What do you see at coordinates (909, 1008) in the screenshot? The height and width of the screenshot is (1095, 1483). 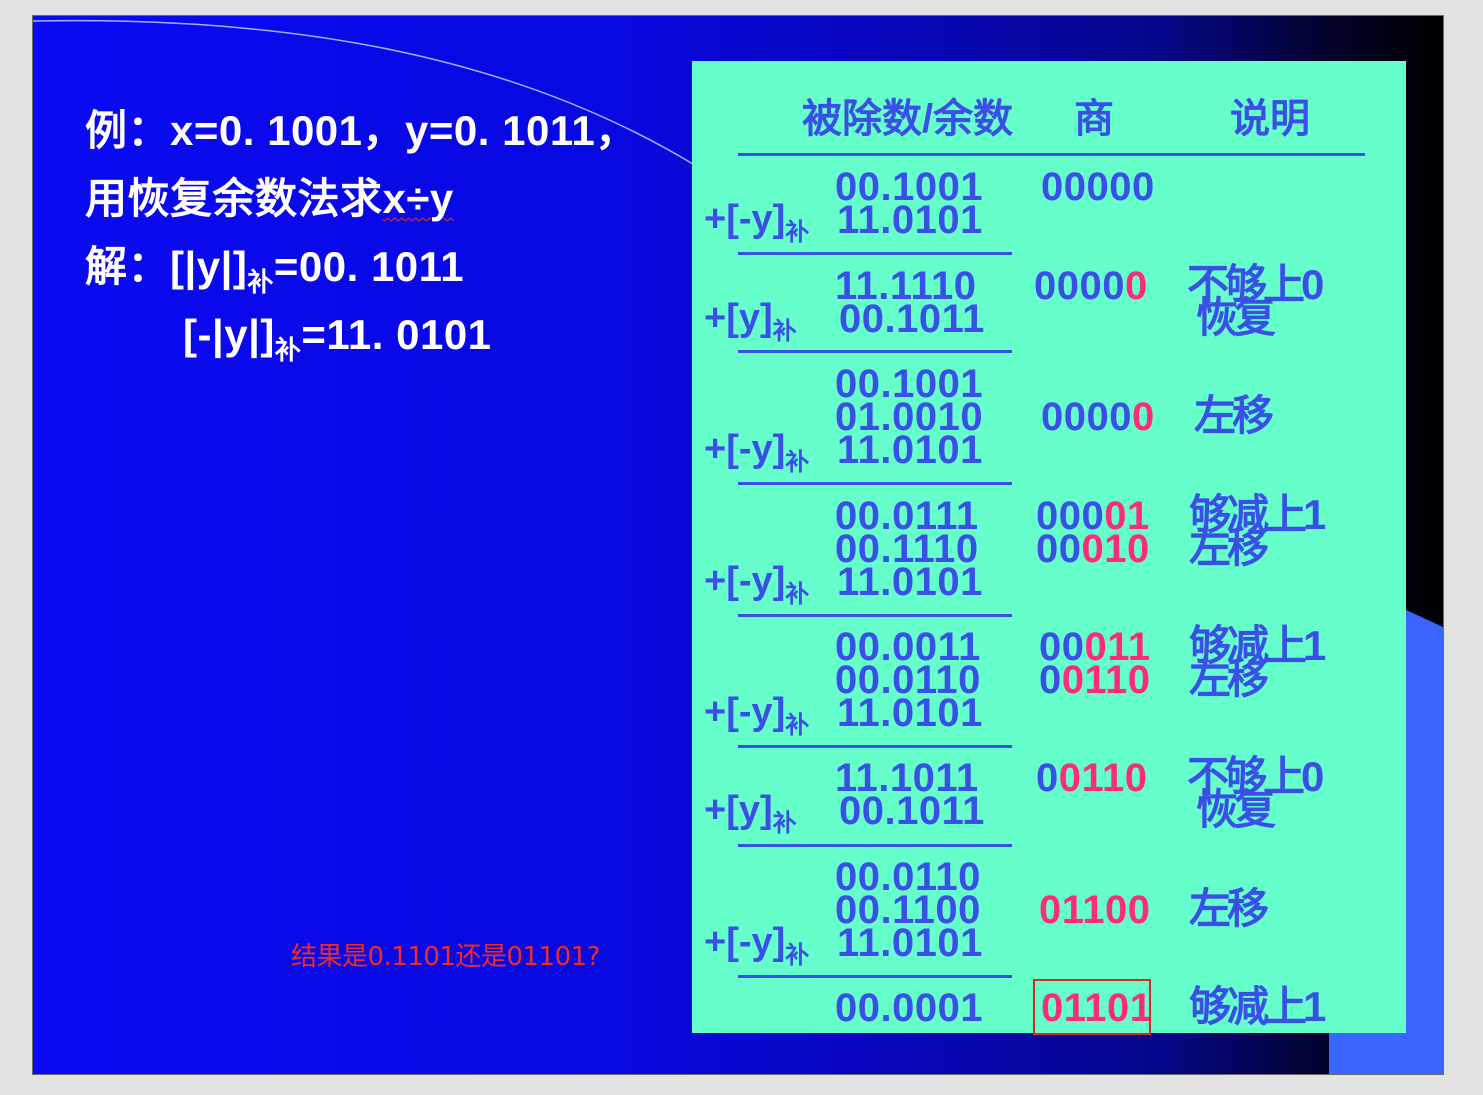 I see `value-cell: 00.0001` at bounding box center [909, 1008].